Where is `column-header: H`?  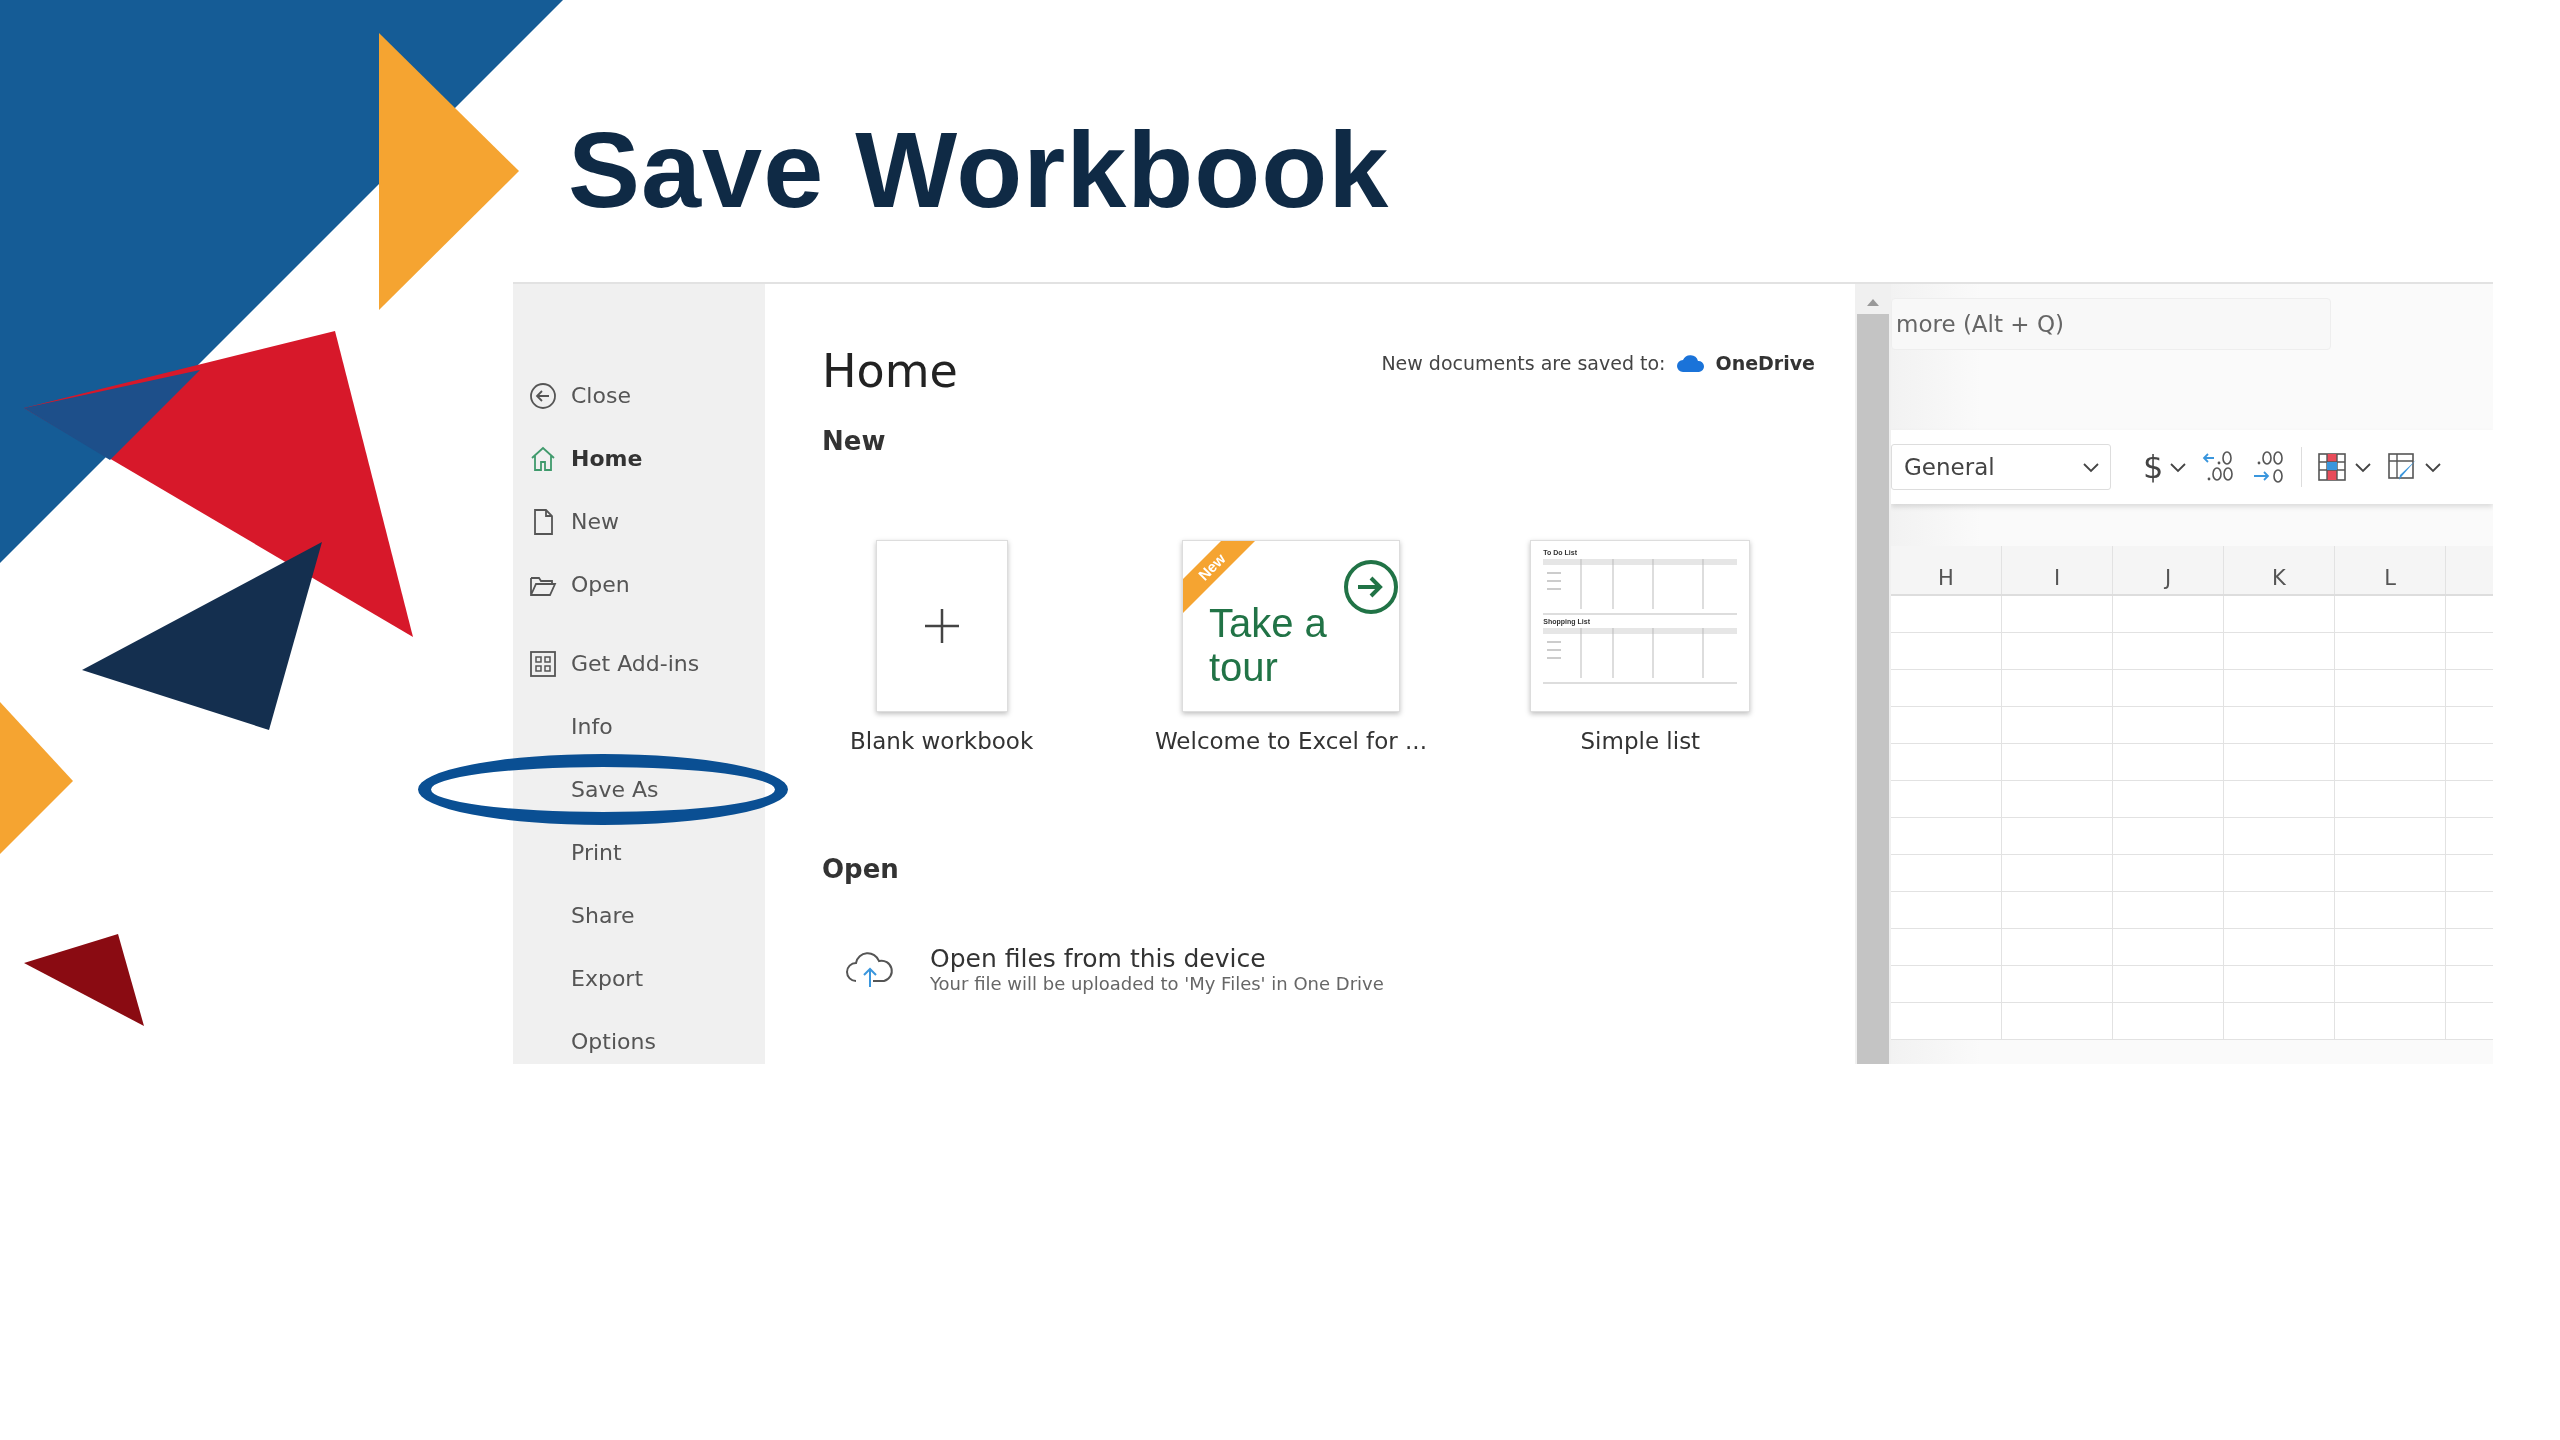
column-header: H is located at coordinates (1946, 570).